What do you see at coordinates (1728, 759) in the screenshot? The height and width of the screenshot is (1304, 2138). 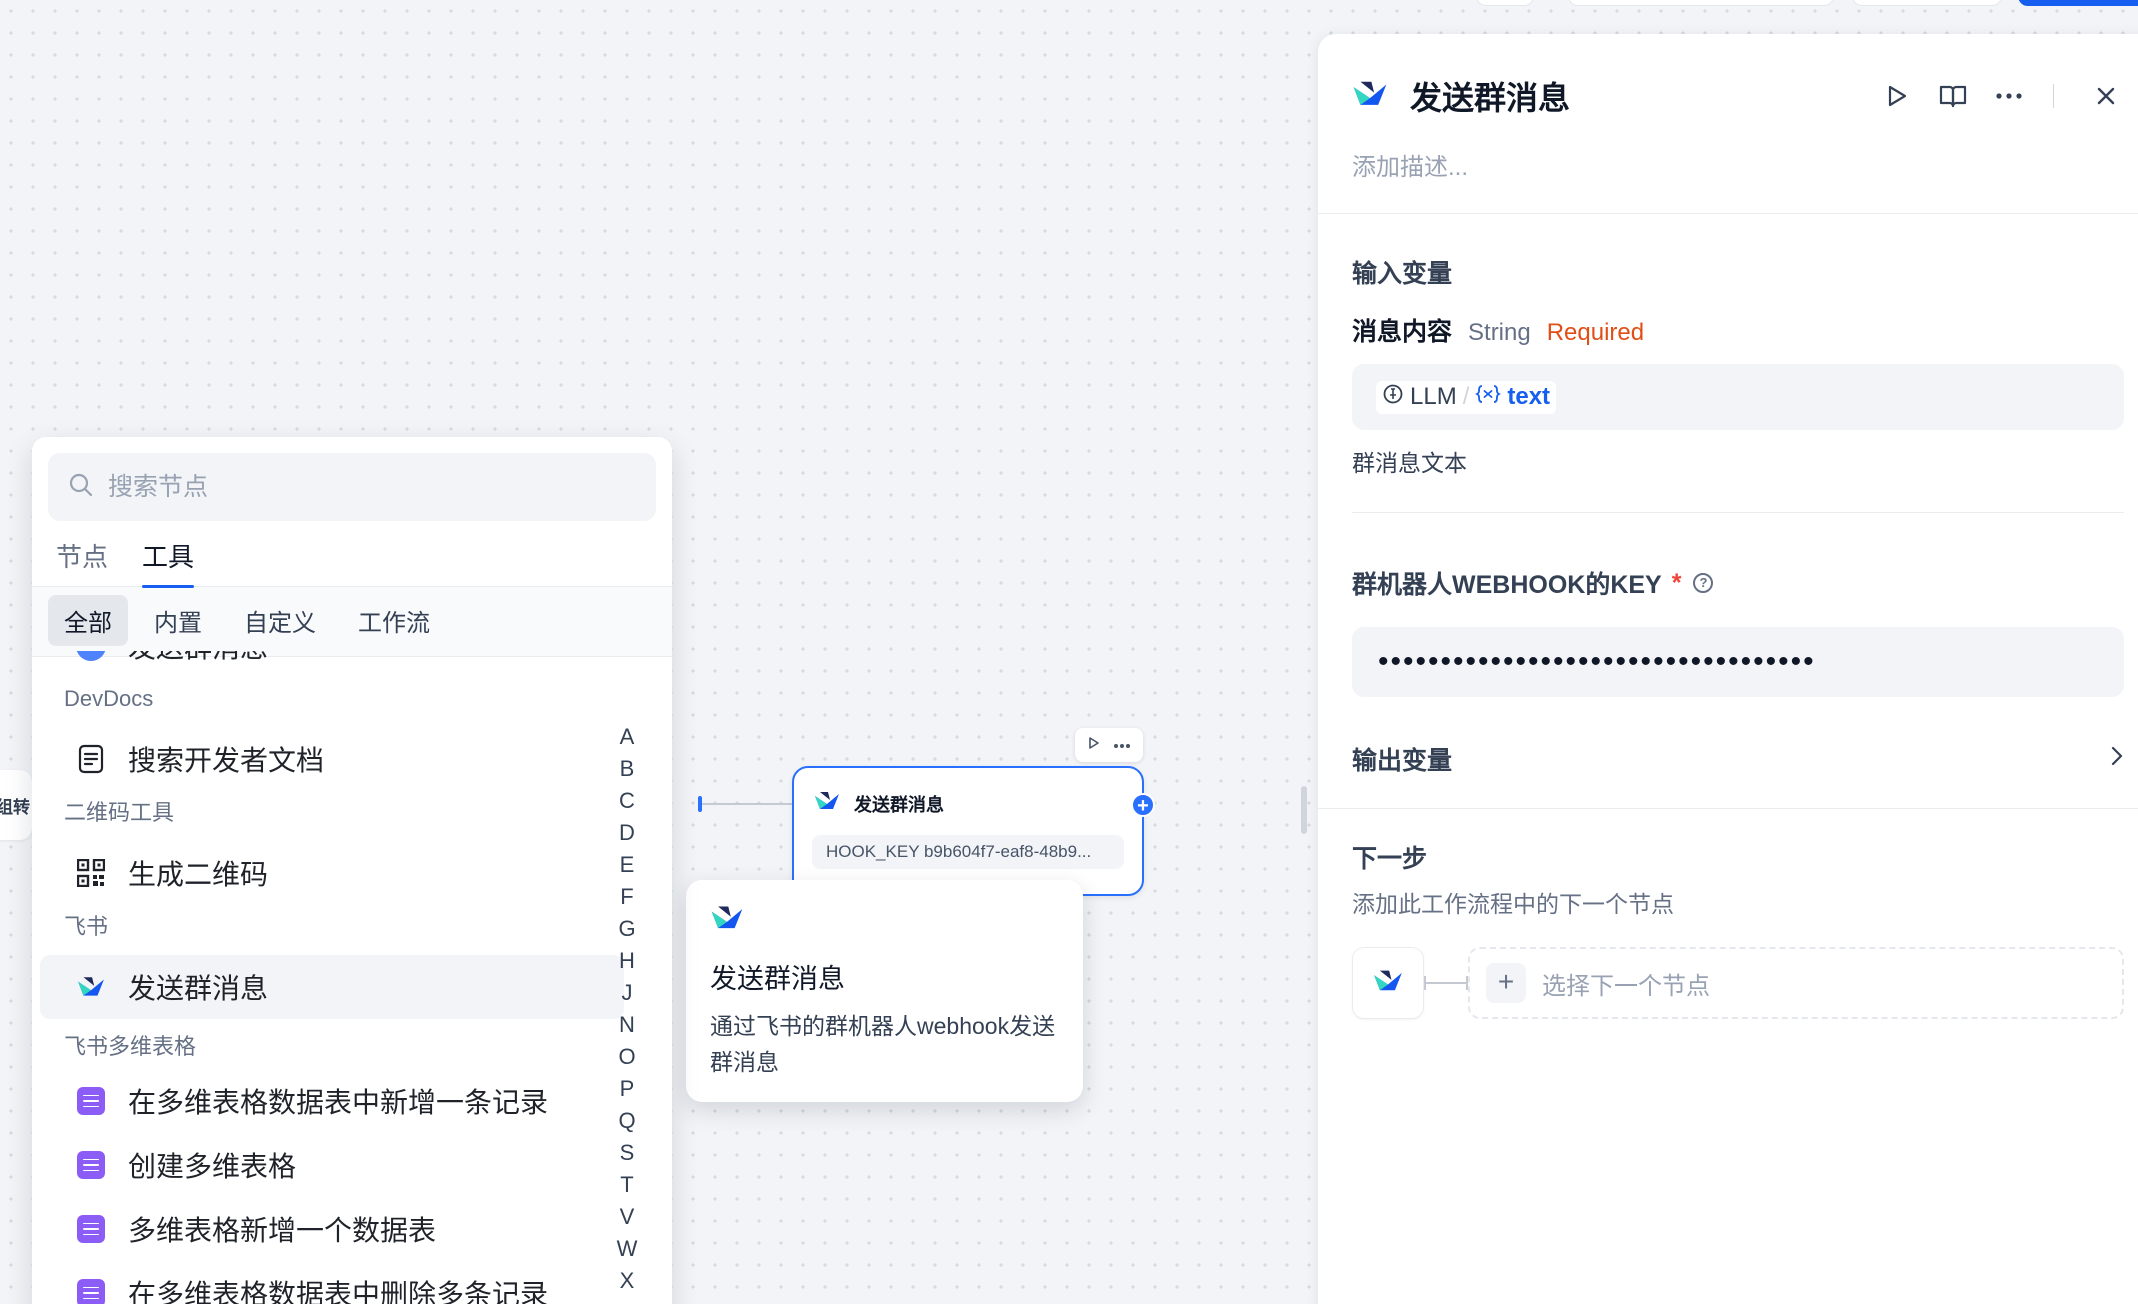 I see `output-variables-row: 输出变量` at bounding box center [1728, 759].